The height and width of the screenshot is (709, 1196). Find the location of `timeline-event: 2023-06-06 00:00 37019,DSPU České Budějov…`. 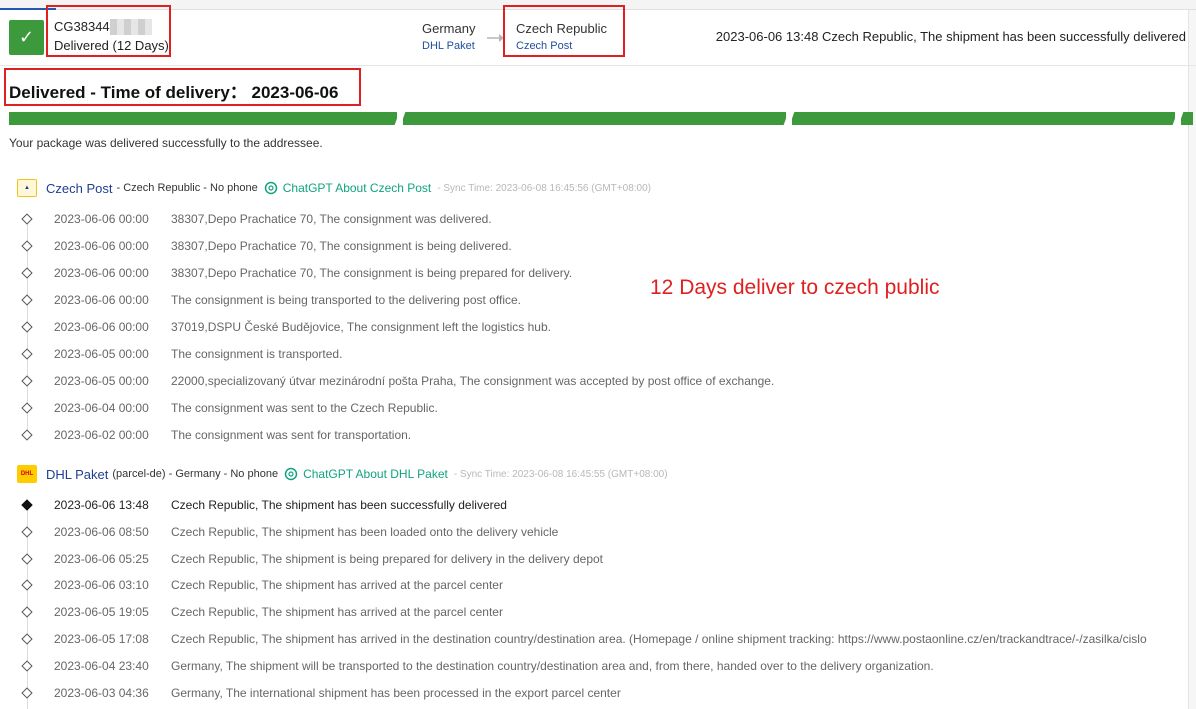

timeline-event: 2023-06-06 00:00 37019,DSPU České Budějov… is located at coordinates (594, 327).